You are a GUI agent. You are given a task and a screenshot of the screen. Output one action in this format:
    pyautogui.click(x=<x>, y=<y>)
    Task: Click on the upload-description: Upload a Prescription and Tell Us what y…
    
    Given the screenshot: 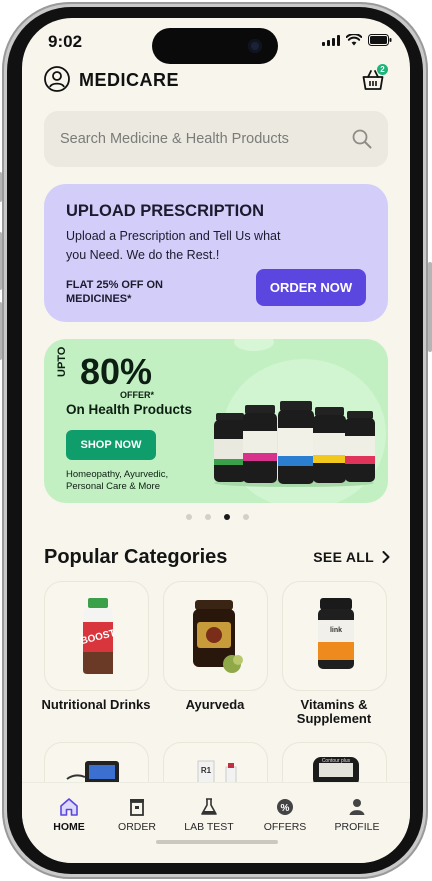 What is the action you would take?
    pyautogui.click(x=173, y=245)
    